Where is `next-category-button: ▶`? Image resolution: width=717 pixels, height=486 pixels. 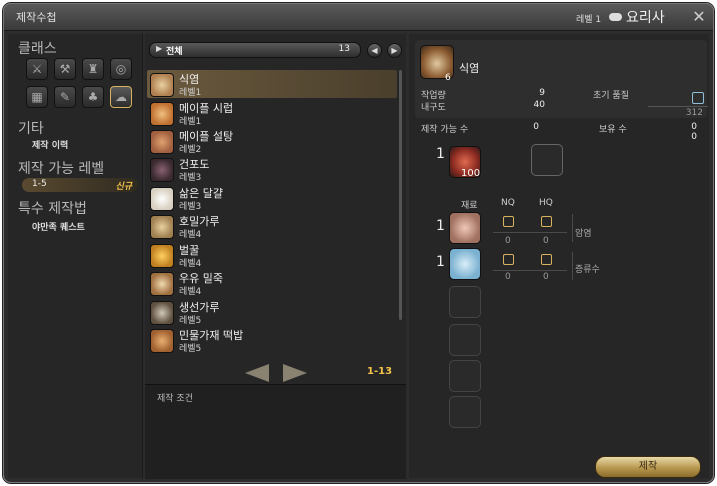 next-category-button: ▶ is located at coordinates (394, 50).